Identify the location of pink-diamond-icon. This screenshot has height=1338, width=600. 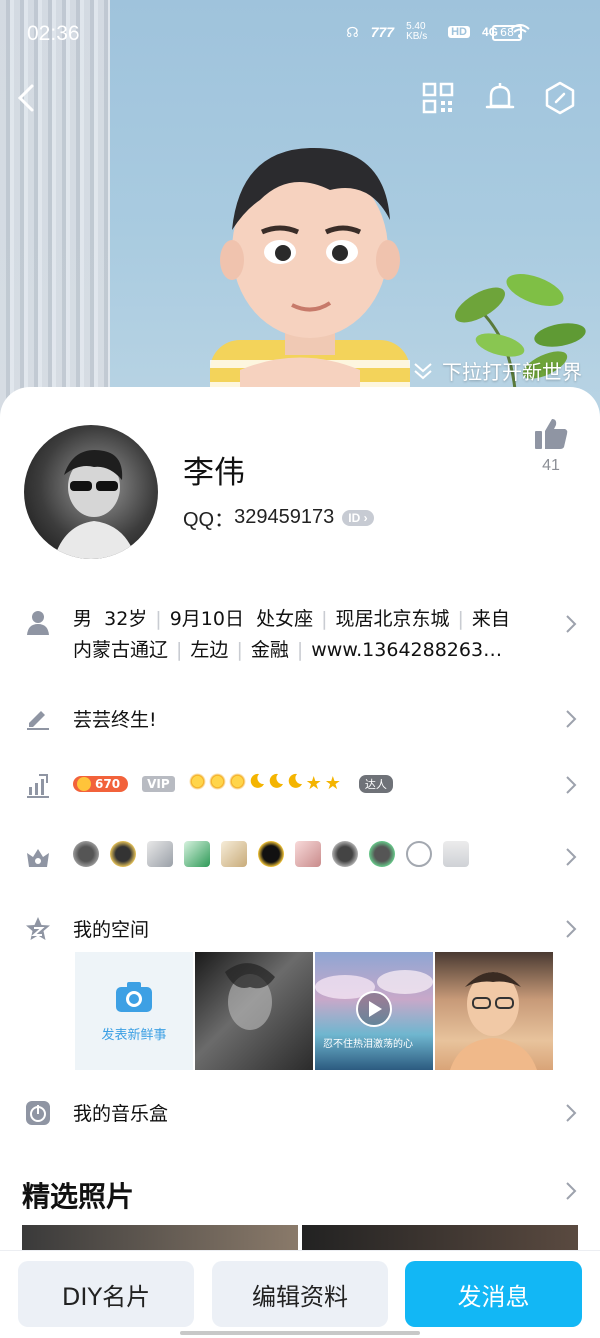
(308, 854).